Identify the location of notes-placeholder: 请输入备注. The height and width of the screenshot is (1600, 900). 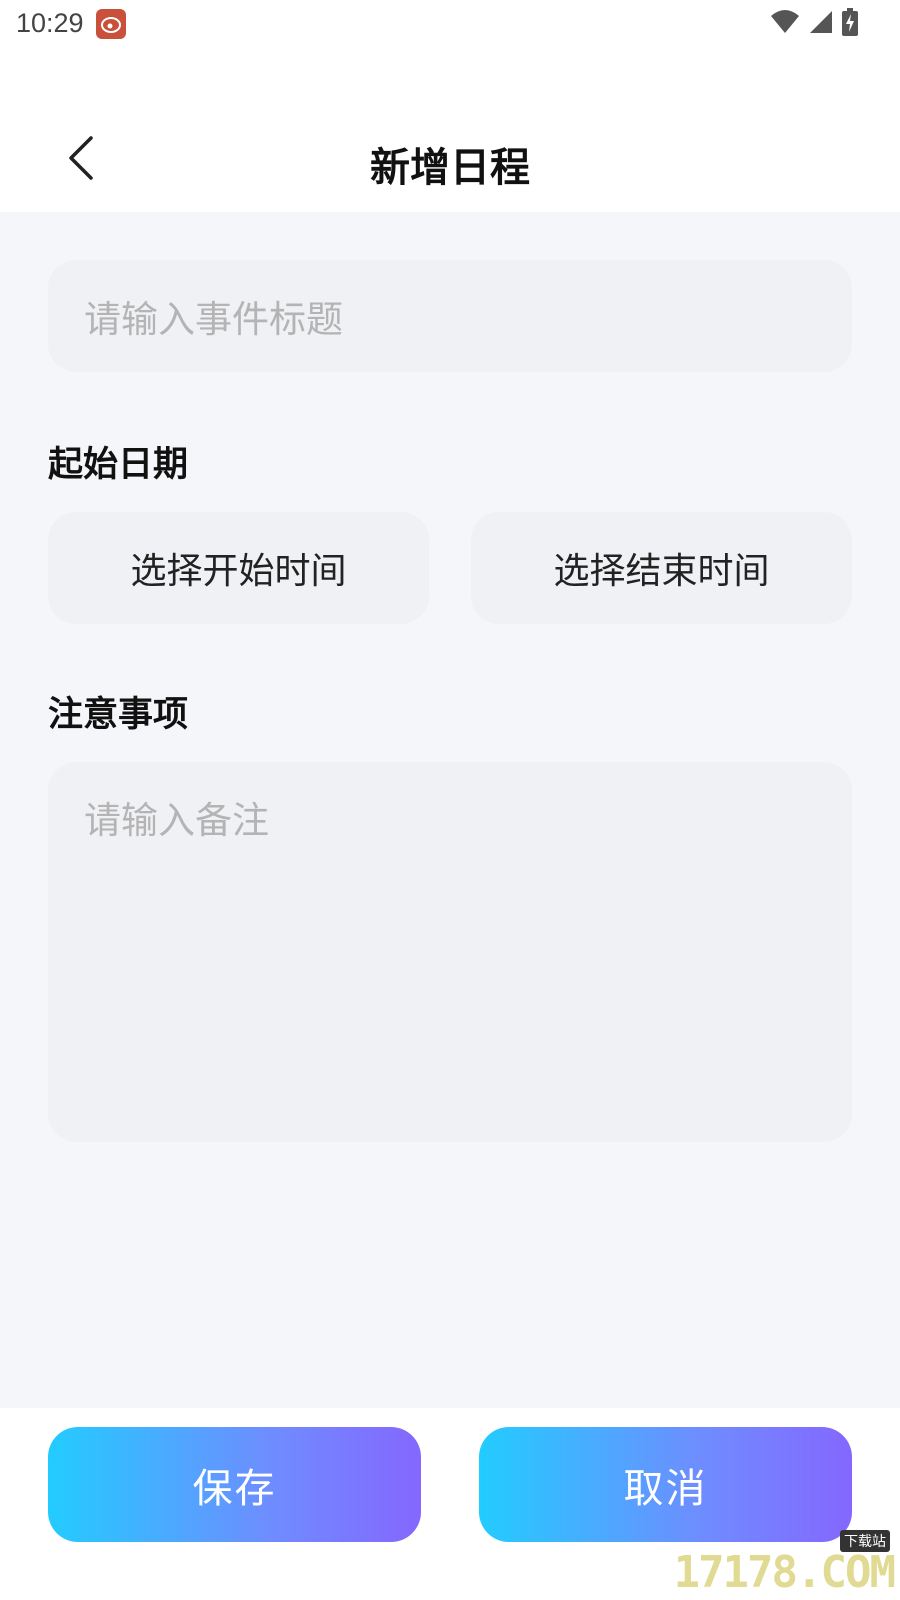
(176, 820).